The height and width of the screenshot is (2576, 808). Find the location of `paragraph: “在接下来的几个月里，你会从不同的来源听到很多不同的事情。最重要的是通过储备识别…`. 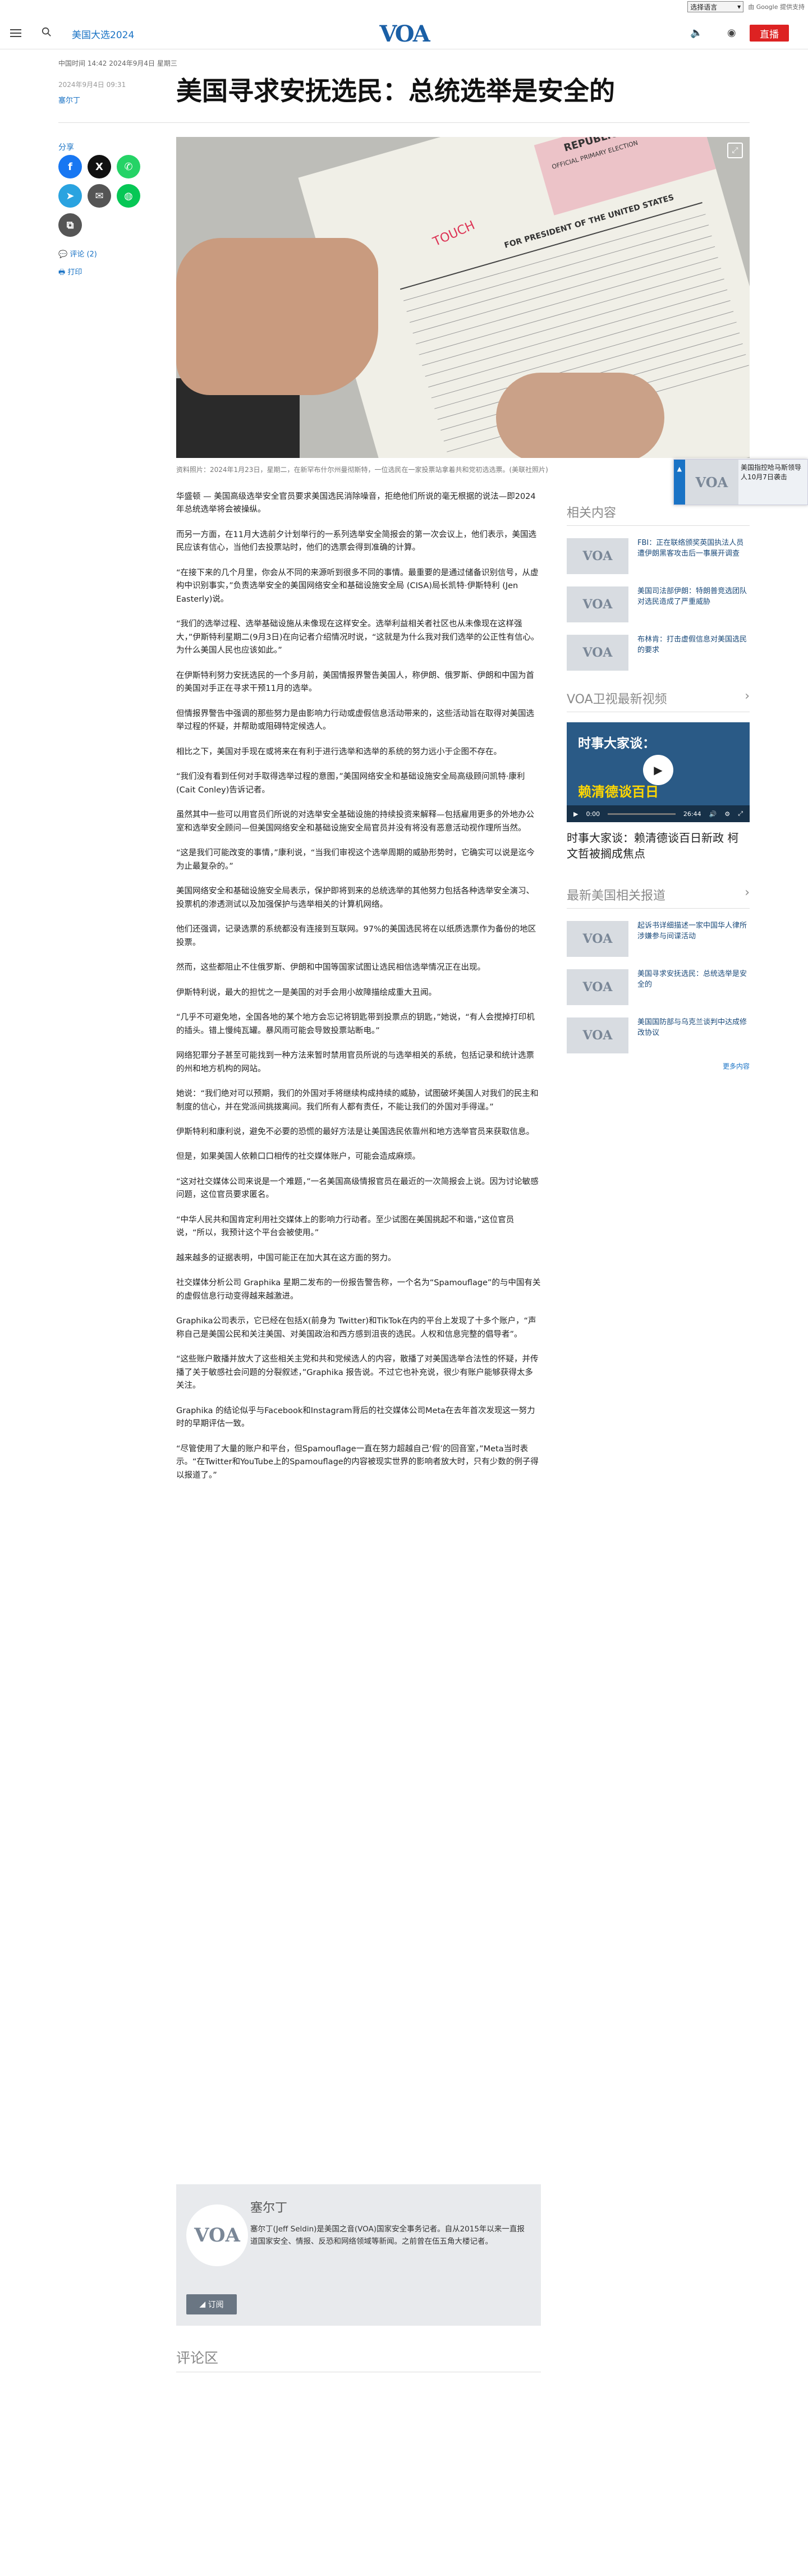

paragraph: “在接下来的几个月里，你会从不同的来源听到很多不同的事情。最重要的是通过储备识别… is located at coordinates (357, 586).